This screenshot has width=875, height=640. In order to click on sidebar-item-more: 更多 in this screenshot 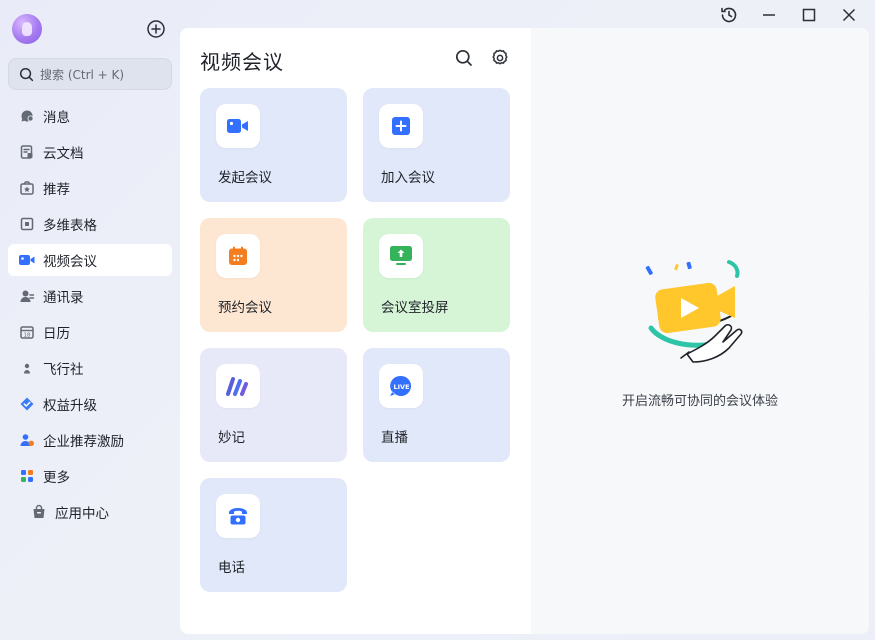, I will do `click(90, 476)`.